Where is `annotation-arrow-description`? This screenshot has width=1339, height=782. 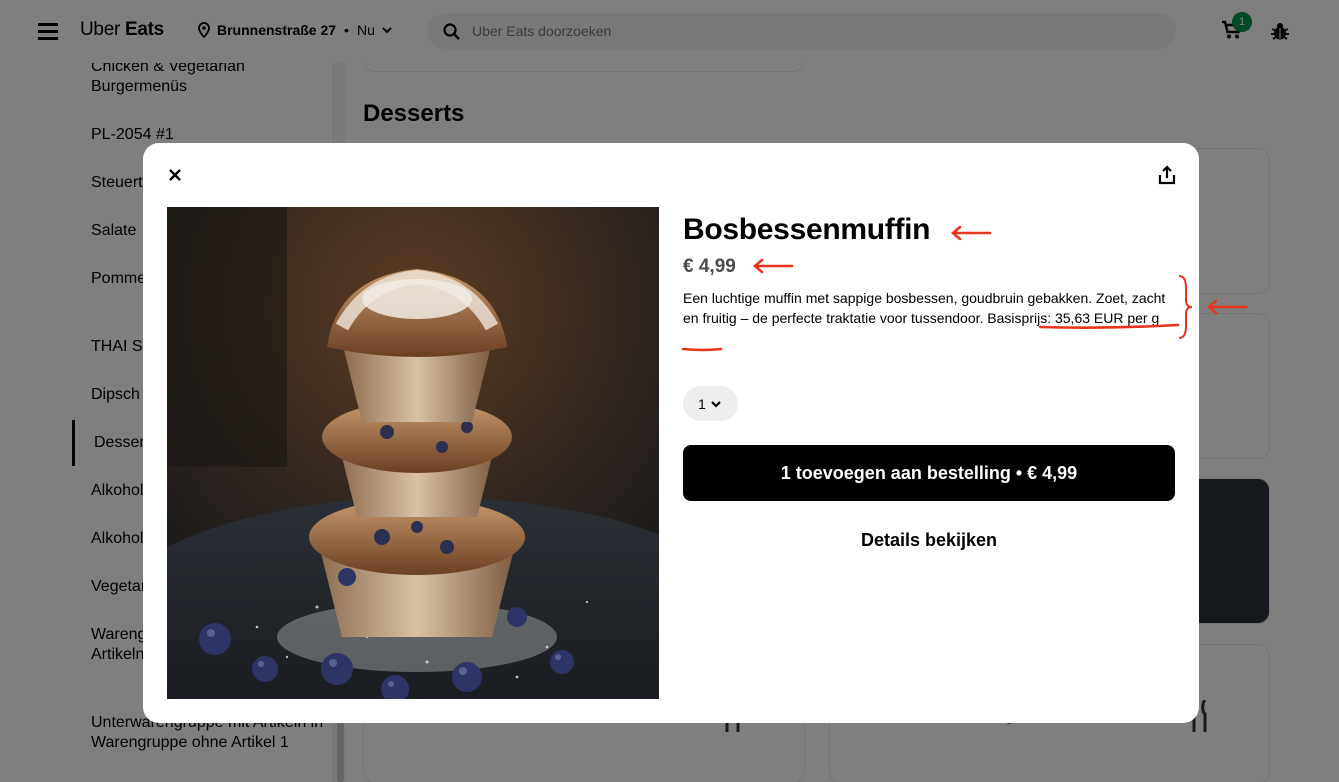 annotation-arrow-description is located at coordinates (1227, 307).